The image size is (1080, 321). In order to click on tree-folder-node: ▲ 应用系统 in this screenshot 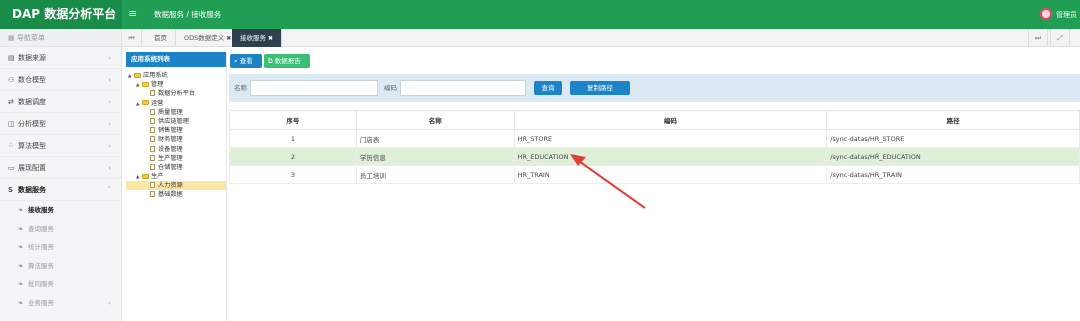, I will do `click(176, 75)`.